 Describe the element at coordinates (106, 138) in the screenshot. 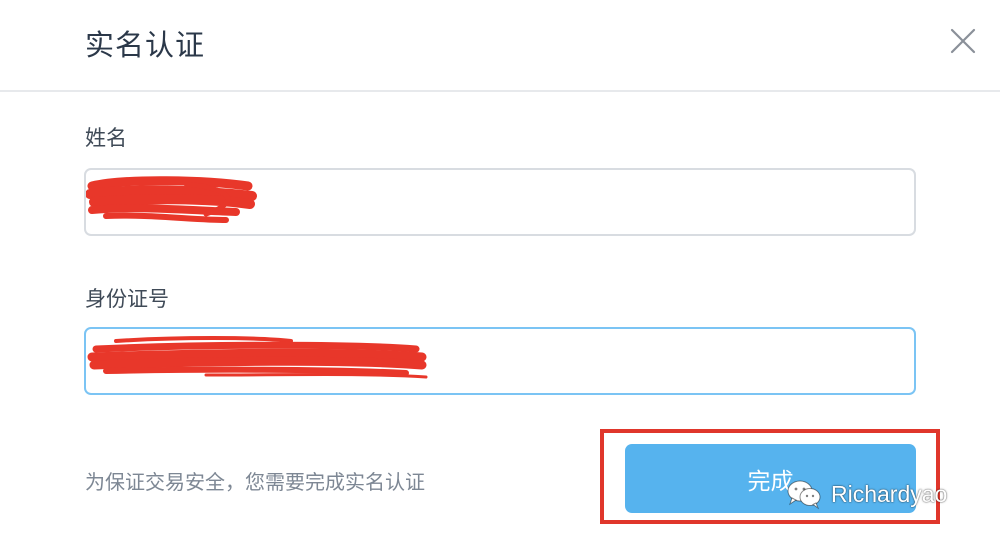

I see `name-label: 姓名` at that location.